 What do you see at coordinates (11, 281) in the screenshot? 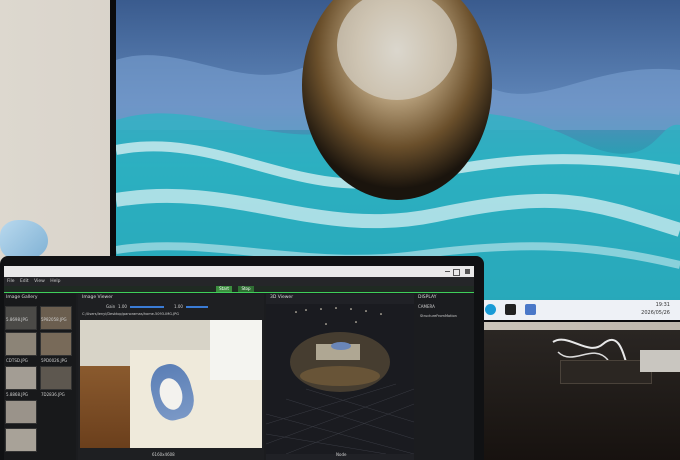
I see `menu-file: File` at bounding box center [11, 281].